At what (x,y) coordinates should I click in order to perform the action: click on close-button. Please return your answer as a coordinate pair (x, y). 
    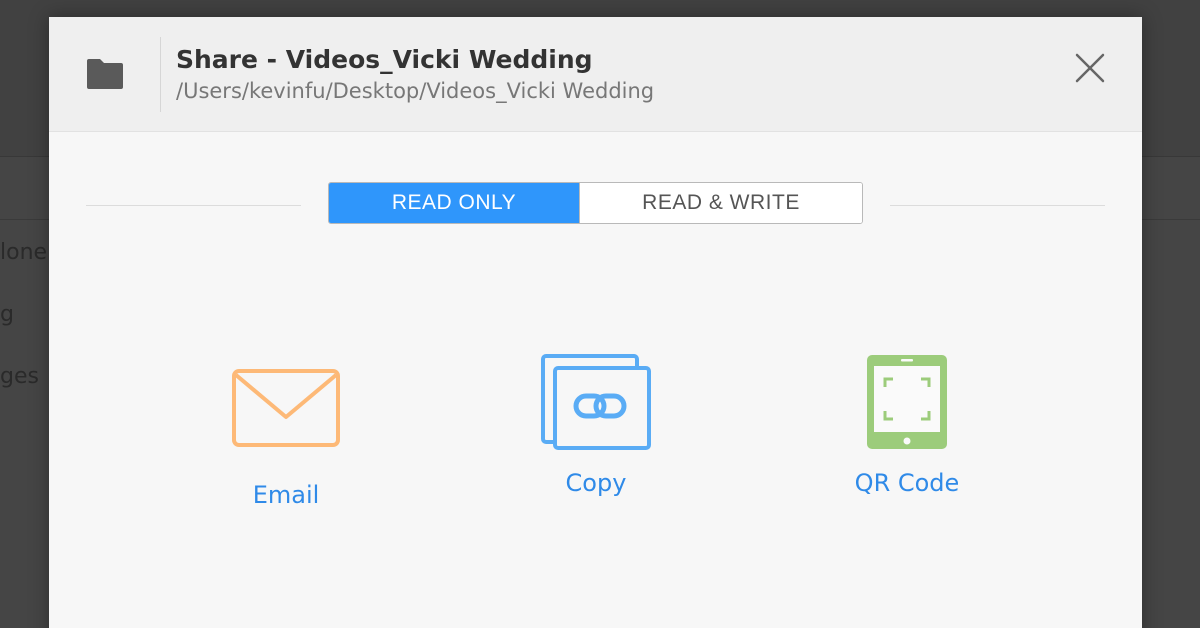
    Looking at the image, I should click on (1090, 68).